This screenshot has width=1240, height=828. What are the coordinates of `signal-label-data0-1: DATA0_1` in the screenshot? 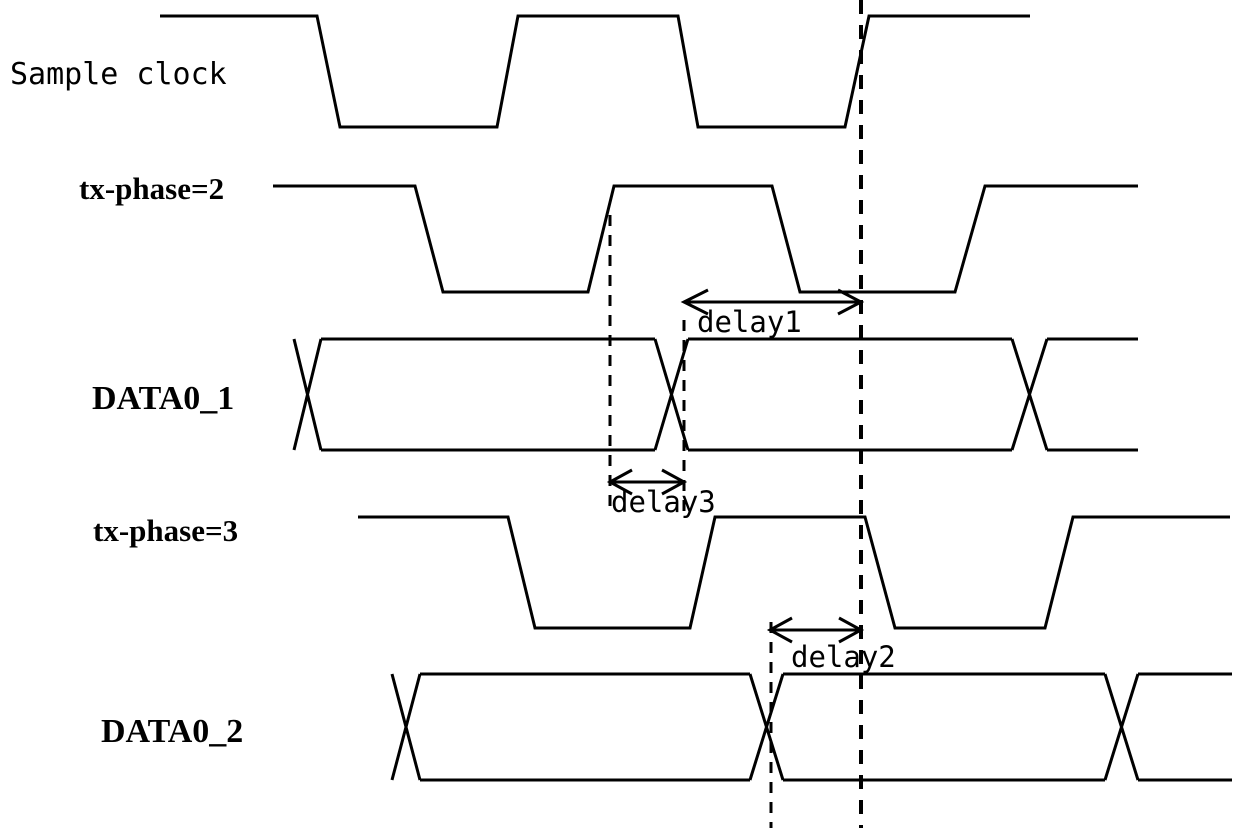 It's located at (163, 398).